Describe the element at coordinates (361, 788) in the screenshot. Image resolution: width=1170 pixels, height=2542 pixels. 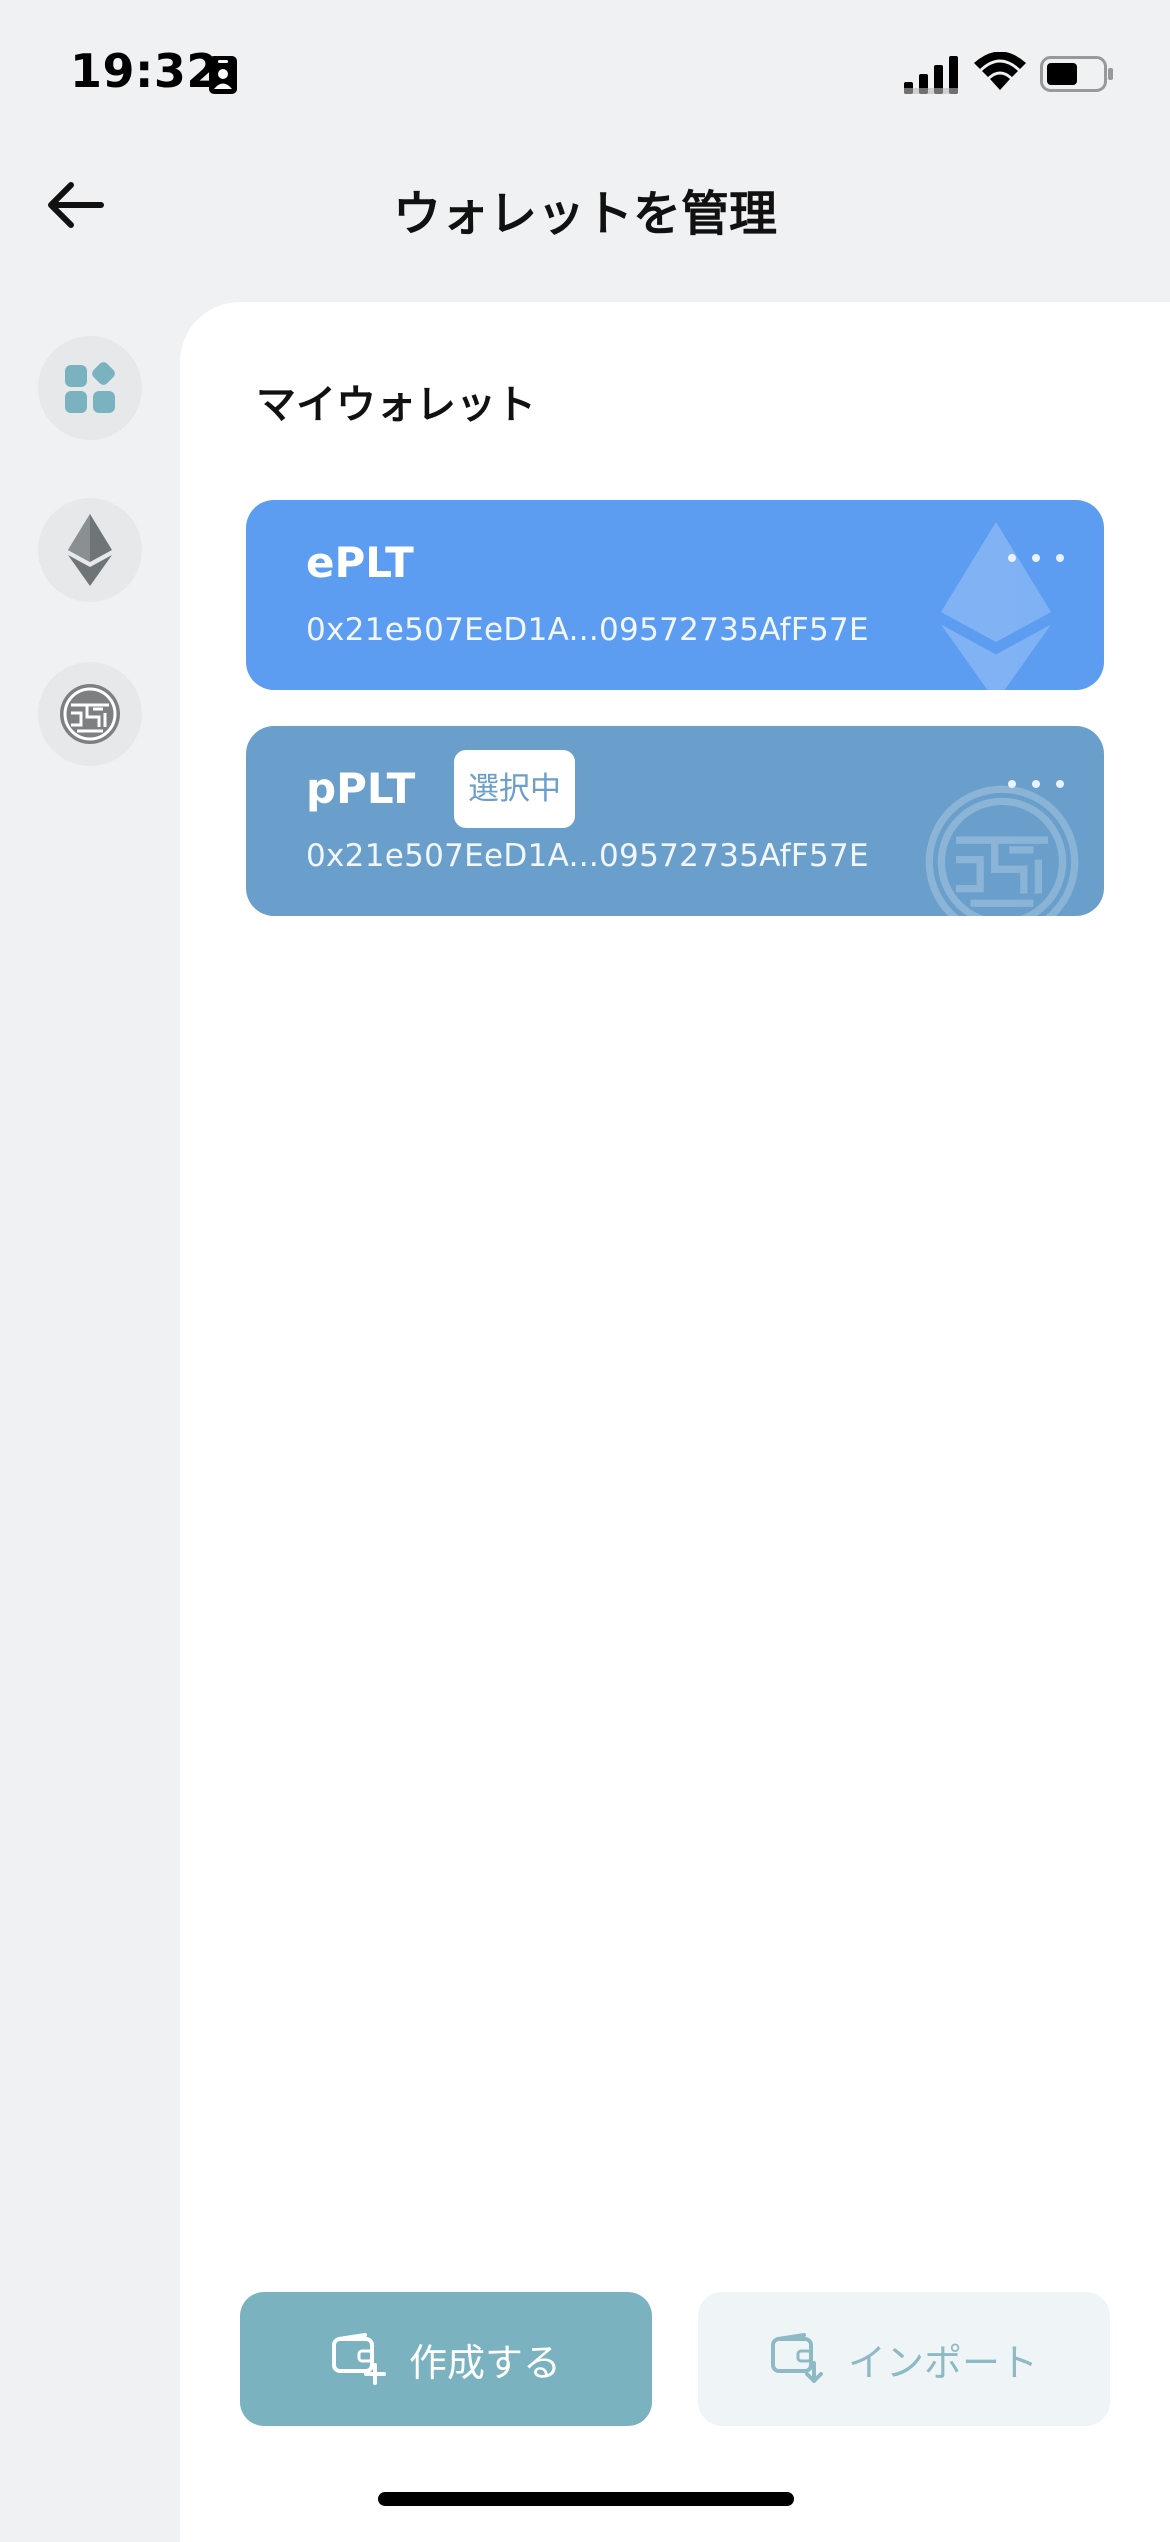
I see `wallet-name: pPLT` at that location.